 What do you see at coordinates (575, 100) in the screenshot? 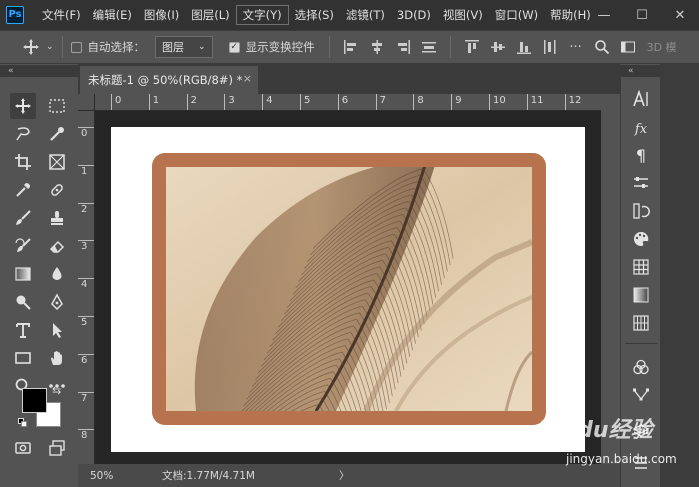
I see `ruler-tick-label: 12` at bounding box center [575, 100].